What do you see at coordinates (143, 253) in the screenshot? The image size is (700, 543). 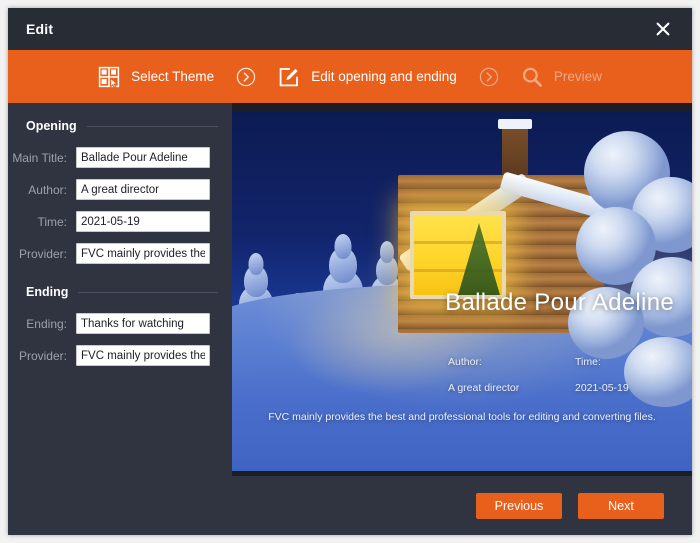 I see `opening-provider-input` at bounding box center [143, 253].